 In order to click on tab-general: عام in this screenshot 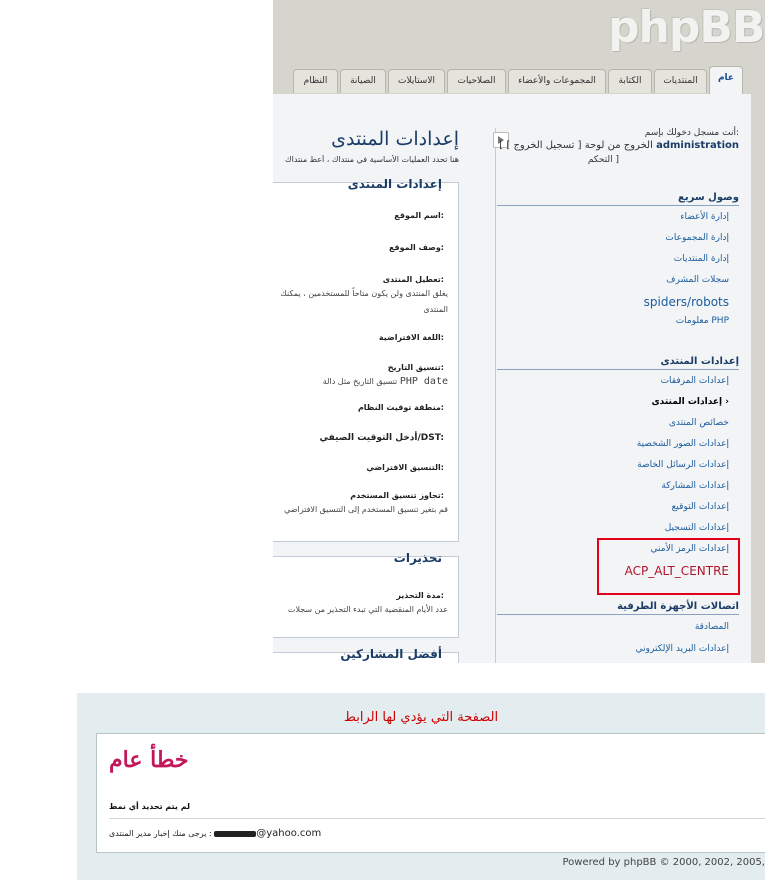, I will do `click(726, 80)`.